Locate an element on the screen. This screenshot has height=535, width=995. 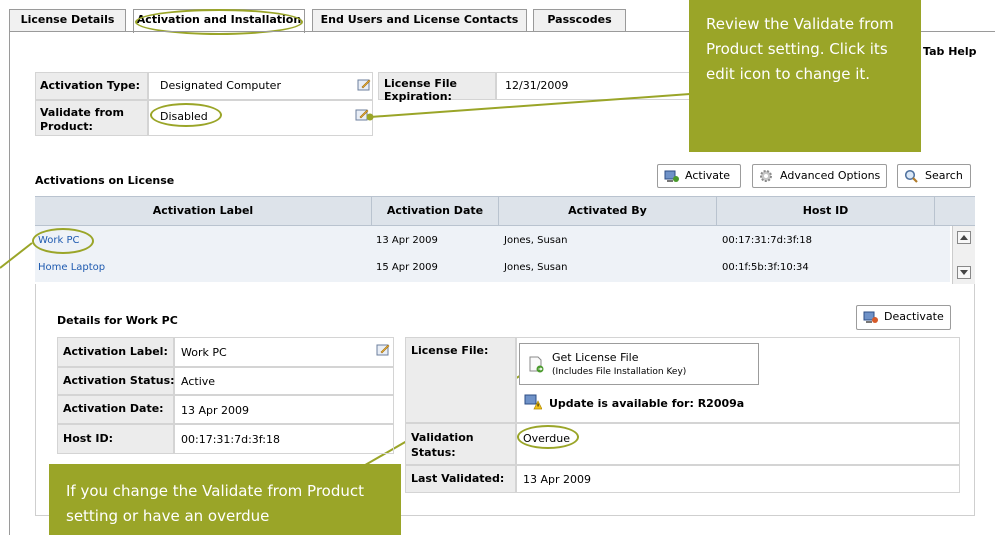
details-title: Details for Work PC is located at coordinates (117, 320).